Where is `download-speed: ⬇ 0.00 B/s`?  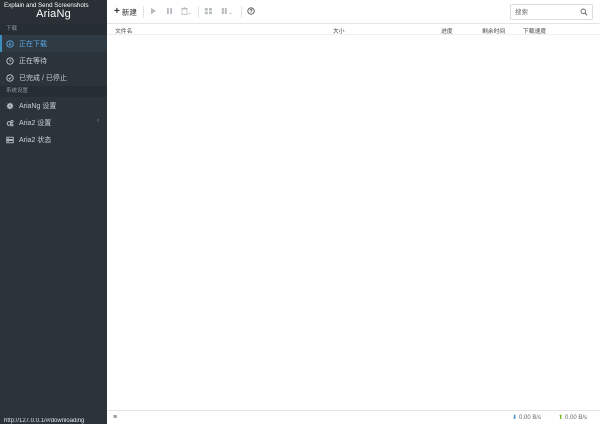
download-speed: ⬇ 0.00 B/s is located at coordinates (527, 418).